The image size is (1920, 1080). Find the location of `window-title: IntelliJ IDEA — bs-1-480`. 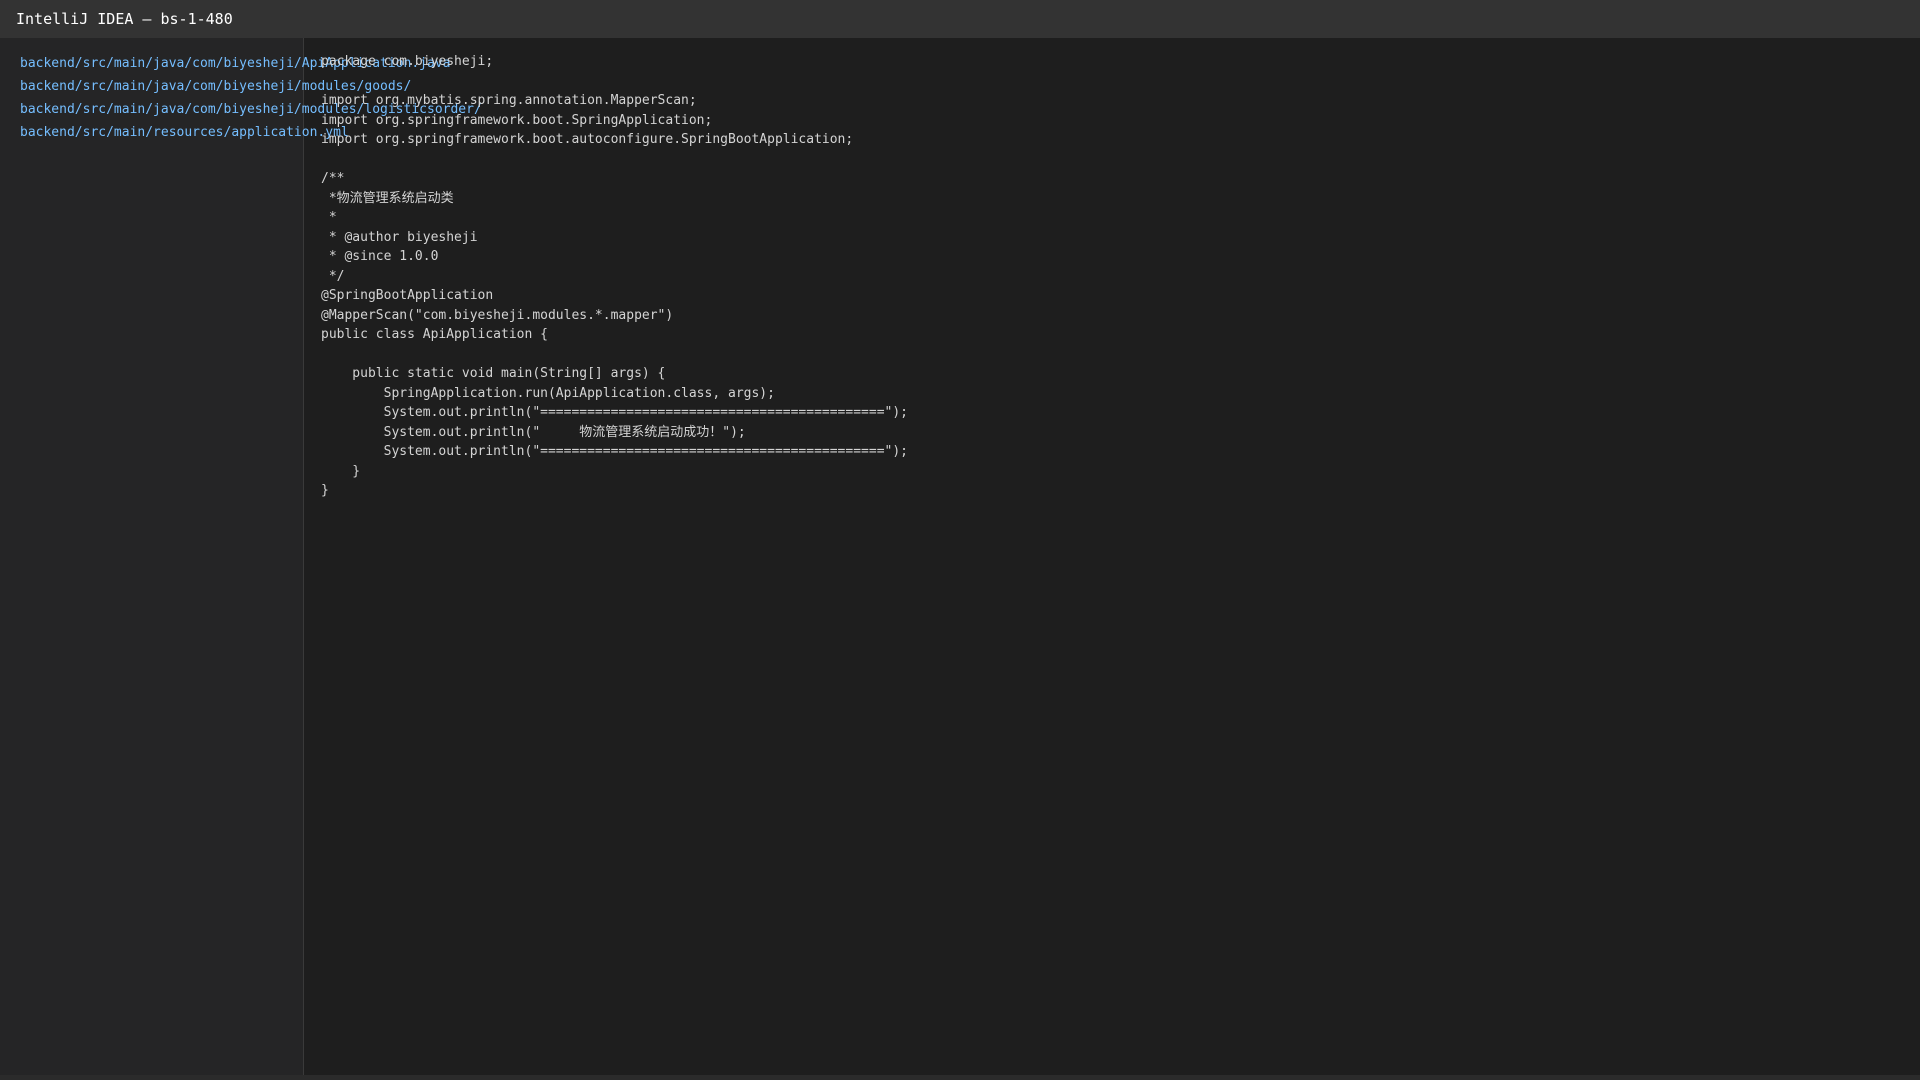

window-title: IntelliJ IDEA — bs-1-480 is located at coordinates (124, 19).